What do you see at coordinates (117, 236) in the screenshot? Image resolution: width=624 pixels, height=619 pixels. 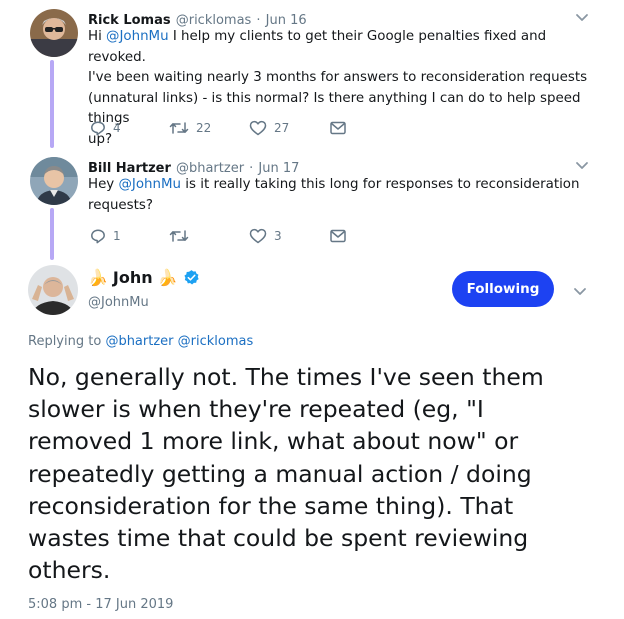 I see `reply-count: 1` at bounding box center [117, 236].